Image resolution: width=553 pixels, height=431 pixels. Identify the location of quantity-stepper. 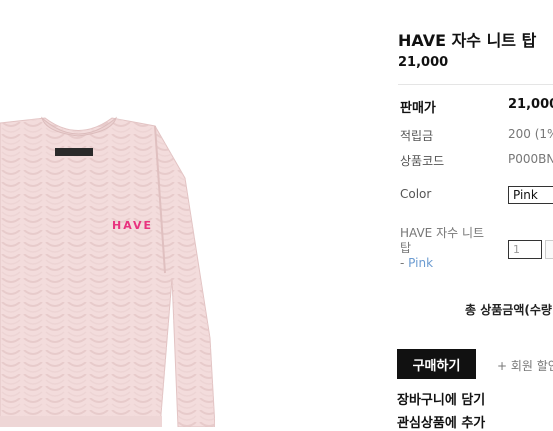
(549, 249).